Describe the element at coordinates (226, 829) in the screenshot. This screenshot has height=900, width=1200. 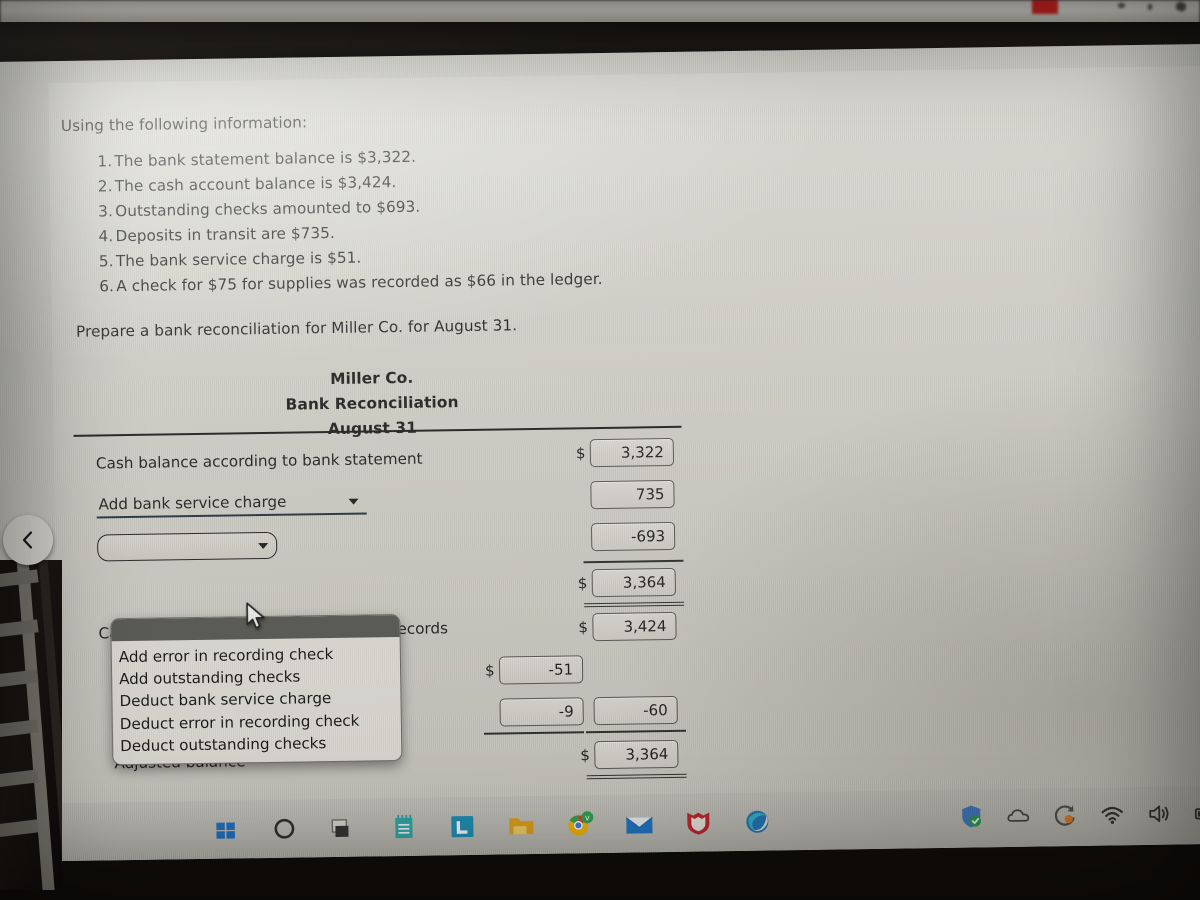
I see `windows-start-icon` at that location.